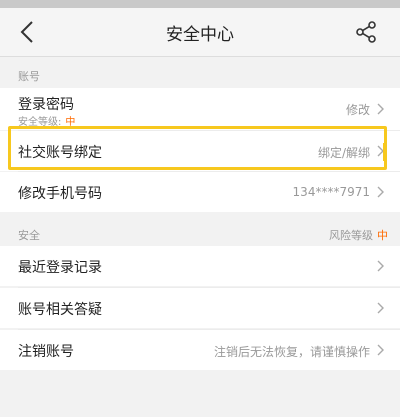 The image size is (400, 417). Describe the element at coordinates (200, 192) in the screenshot. I see `row-change-phone: 修改手机号码 134****7971` at that location.